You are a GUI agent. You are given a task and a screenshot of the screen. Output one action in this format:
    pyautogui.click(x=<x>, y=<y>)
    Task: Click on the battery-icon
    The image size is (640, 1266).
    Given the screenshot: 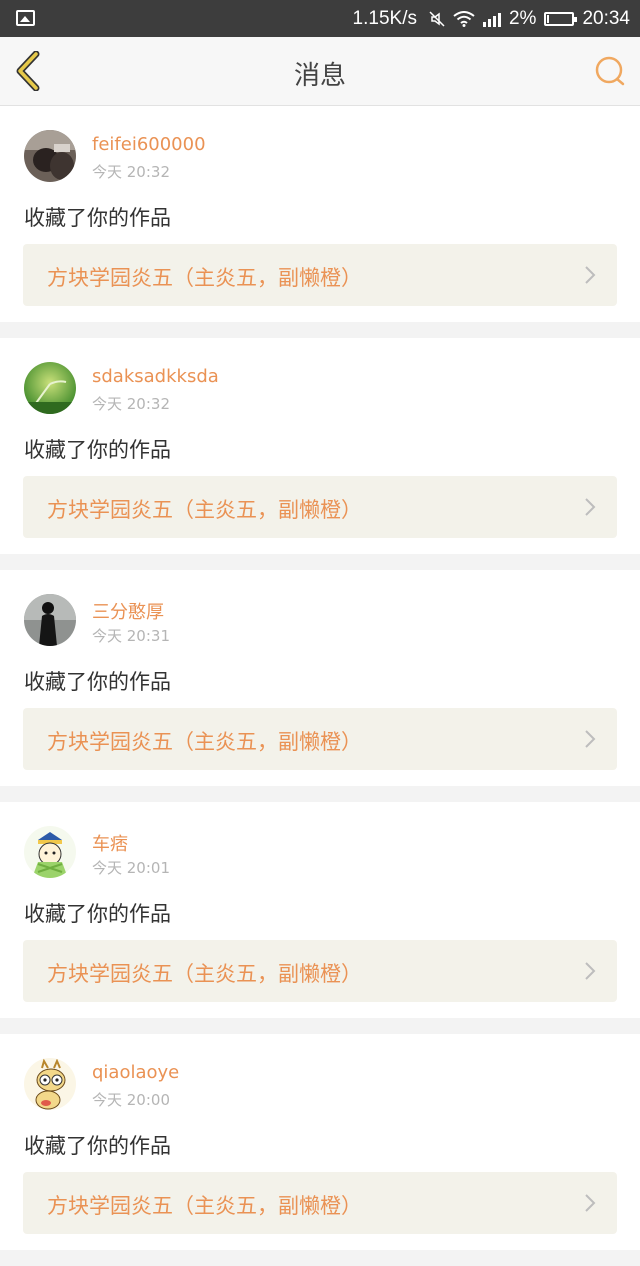 What is the action you would take?
    pyautogui.click(x=561, y=19)
    